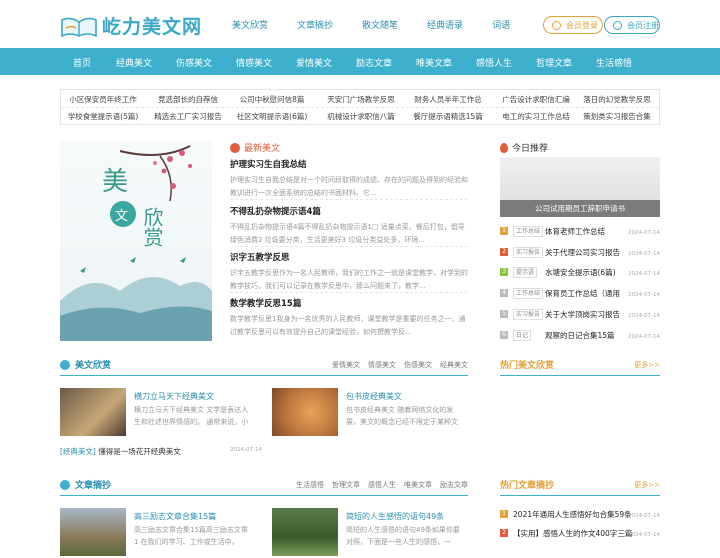 The image size is (720, 558). Describe the element at coordinates (174, 396) in the screenshot. I see `card-title: 横刀立马天下经典美文` at that location.